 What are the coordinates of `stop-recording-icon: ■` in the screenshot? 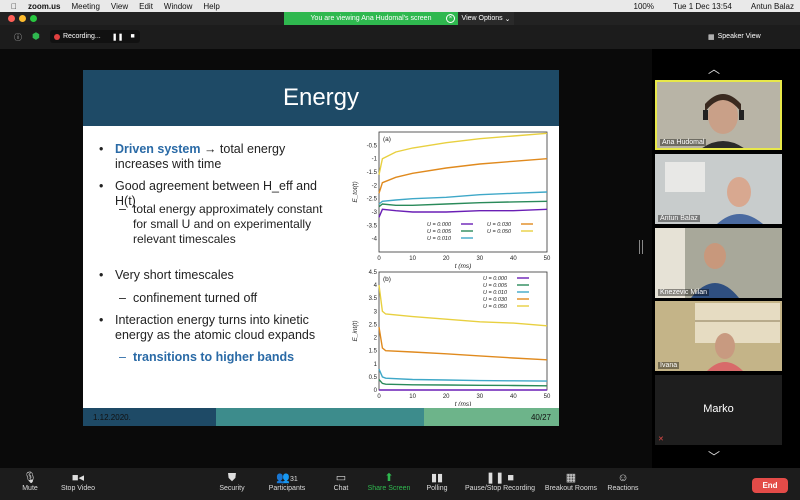 It's located at (132, 36).